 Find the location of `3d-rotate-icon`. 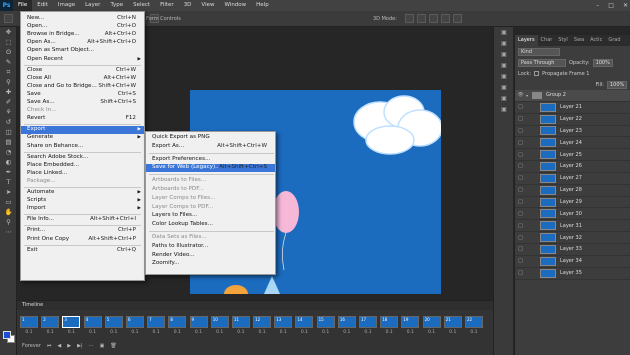

3d-rotate-icon is located at coordinates (409, 18).